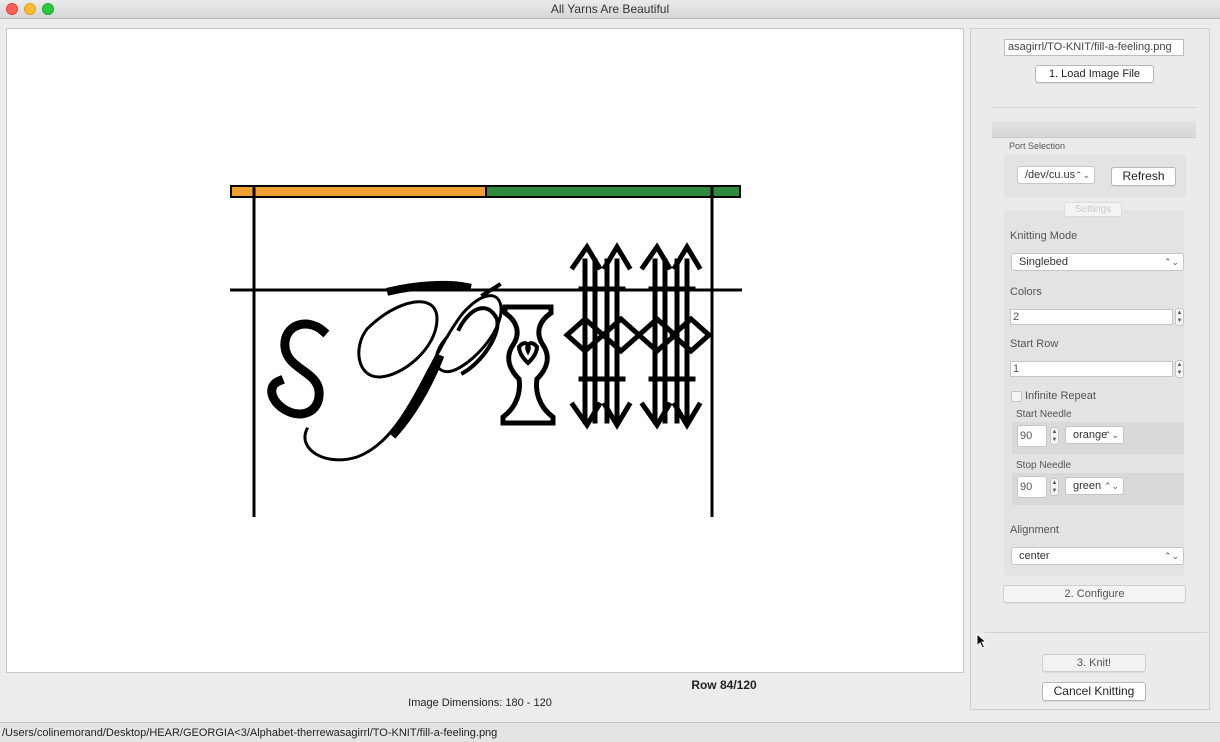  What do you see at coordinates (1093, 209) in the screenshot?
I see `tab-settings: Settings` at bounding box center [1093, 209].